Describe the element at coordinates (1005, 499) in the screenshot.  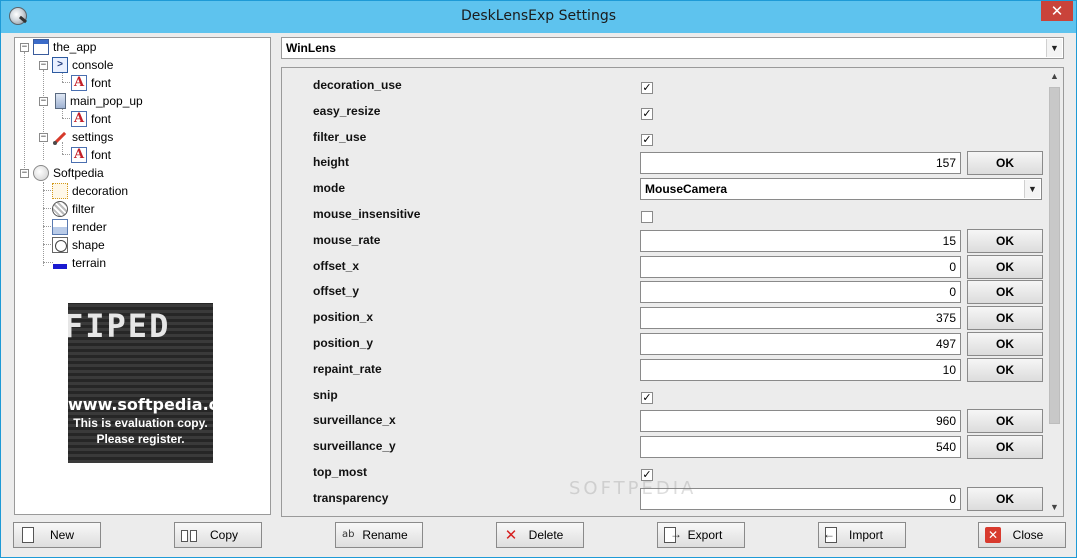
I see `transparency-ok-button: OK` at that location.